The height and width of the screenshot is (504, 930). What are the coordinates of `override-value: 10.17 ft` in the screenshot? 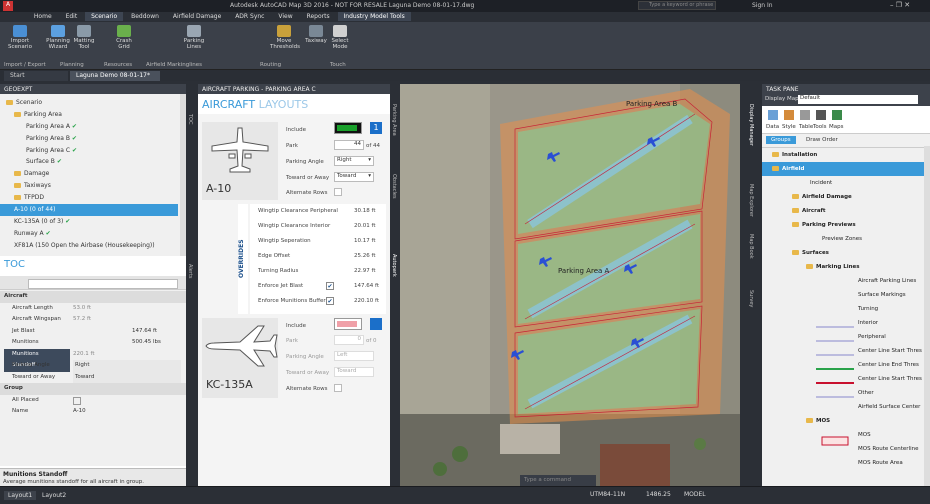 It's located at (365, 241).